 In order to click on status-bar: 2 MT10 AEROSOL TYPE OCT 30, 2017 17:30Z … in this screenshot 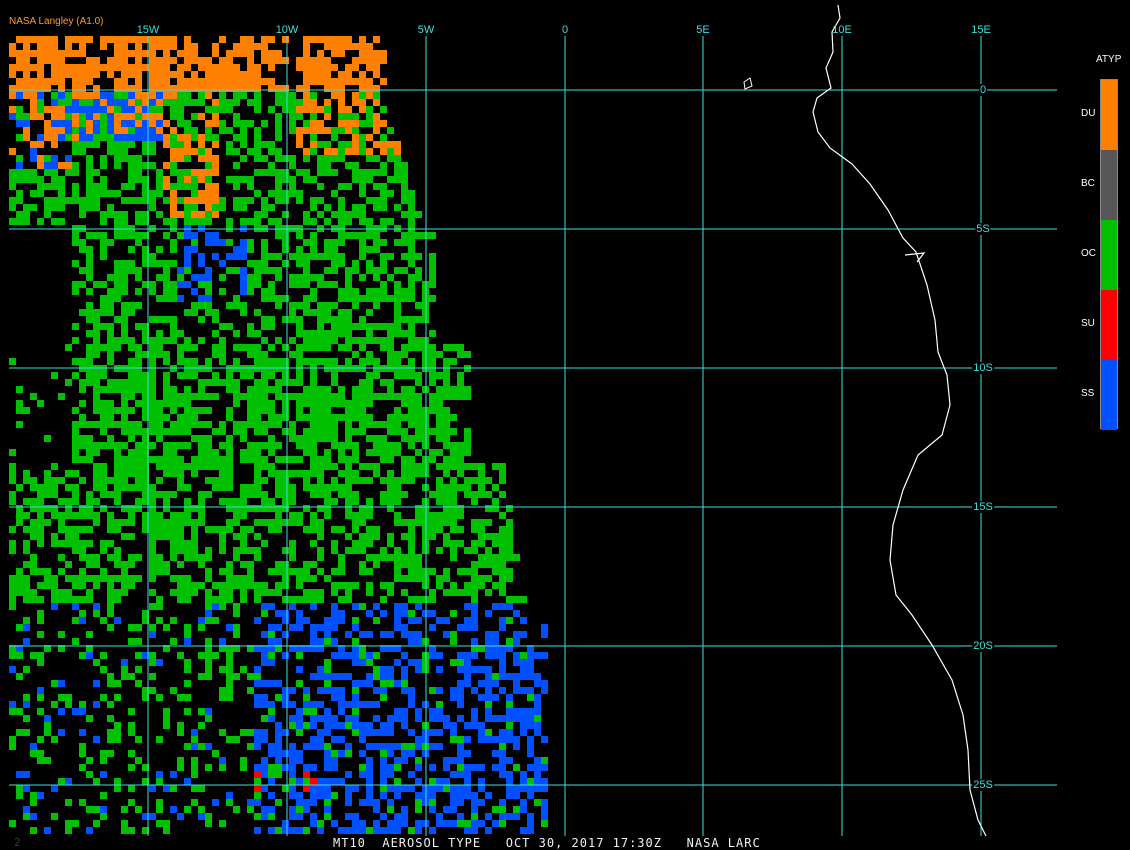, I will do `click(565, 843)`.